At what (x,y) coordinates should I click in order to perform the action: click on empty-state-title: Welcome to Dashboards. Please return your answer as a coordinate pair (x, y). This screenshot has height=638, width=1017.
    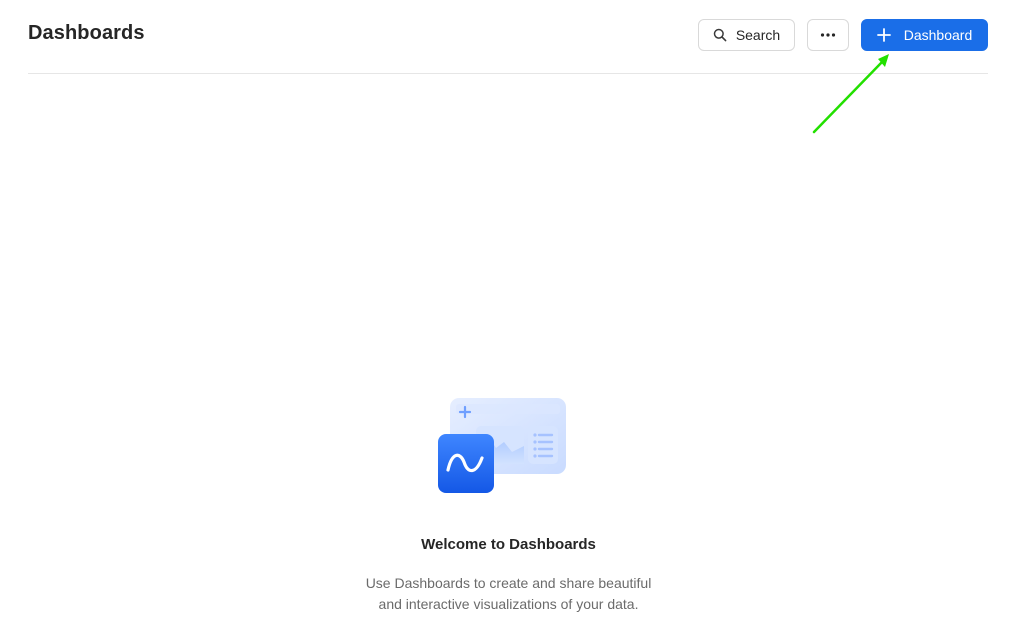
    Looking at the image, I should click on (508, 544).